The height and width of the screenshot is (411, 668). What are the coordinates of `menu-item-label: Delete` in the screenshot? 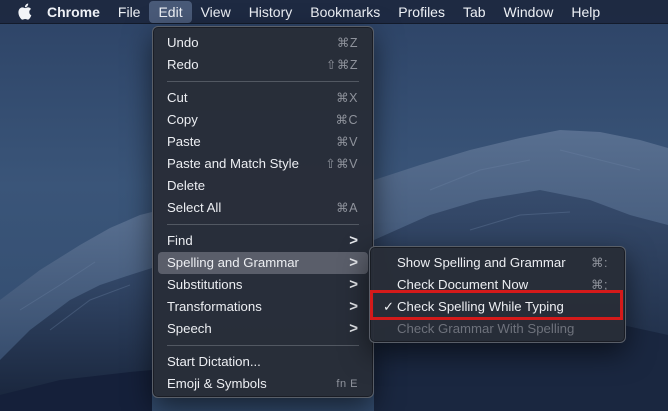 It's located at (186, 185).